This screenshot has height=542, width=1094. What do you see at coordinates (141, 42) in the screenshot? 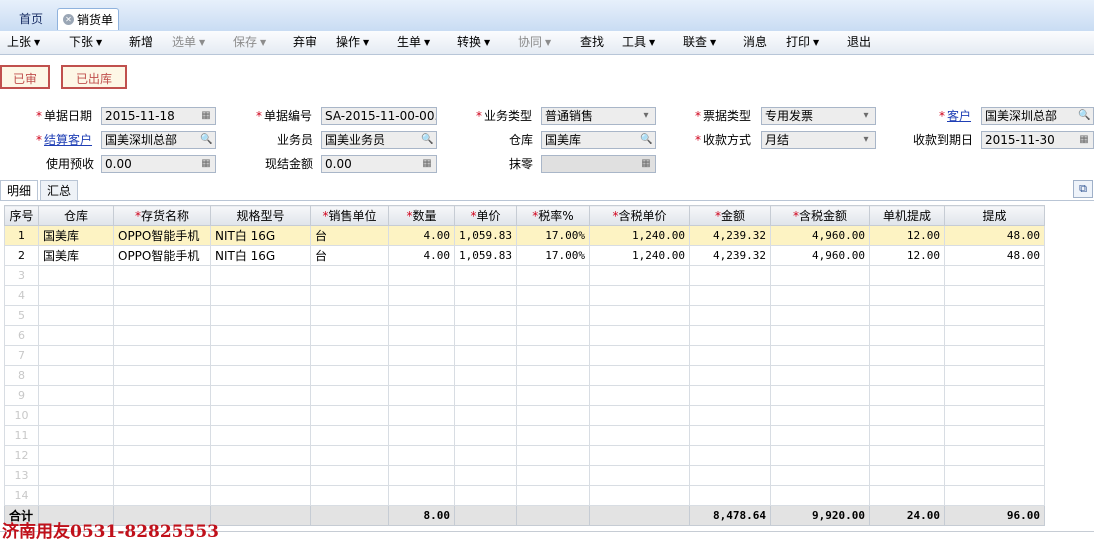
I see `new-button: 新增` at bounding box center [141, 42].